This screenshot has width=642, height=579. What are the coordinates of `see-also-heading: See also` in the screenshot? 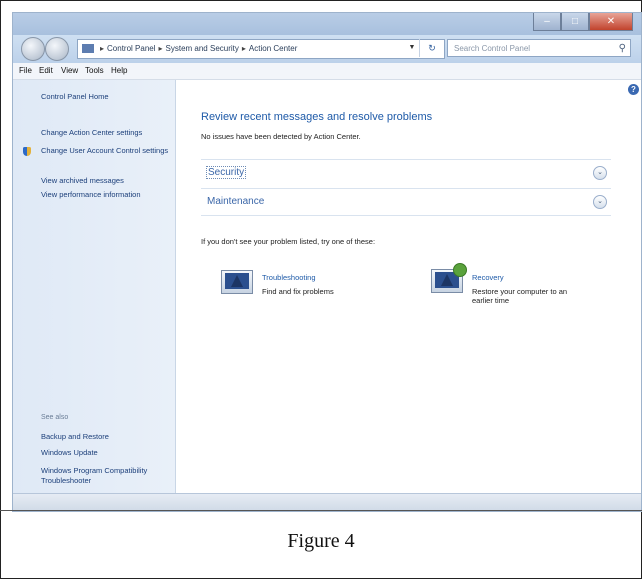 It's located at (55, 417).